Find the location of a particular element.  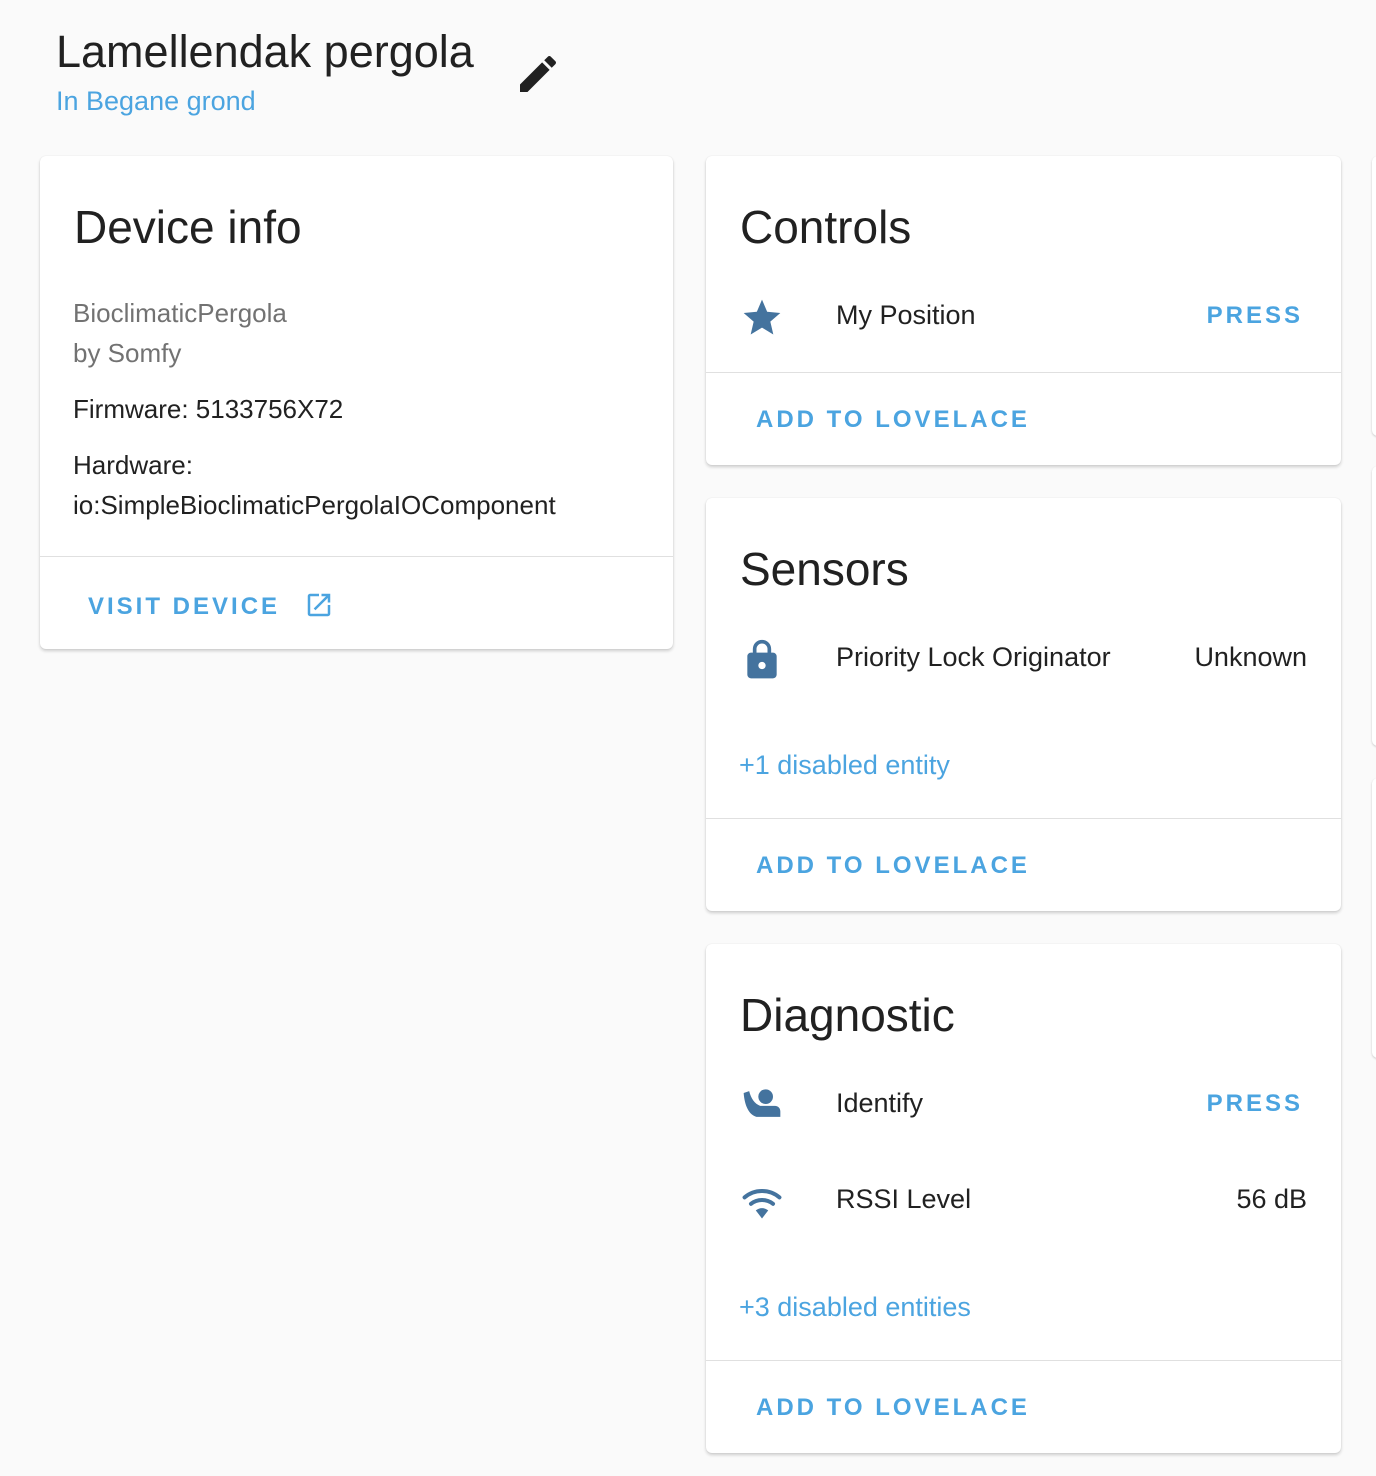

identify-icon is located at coordinates (762, 1103).